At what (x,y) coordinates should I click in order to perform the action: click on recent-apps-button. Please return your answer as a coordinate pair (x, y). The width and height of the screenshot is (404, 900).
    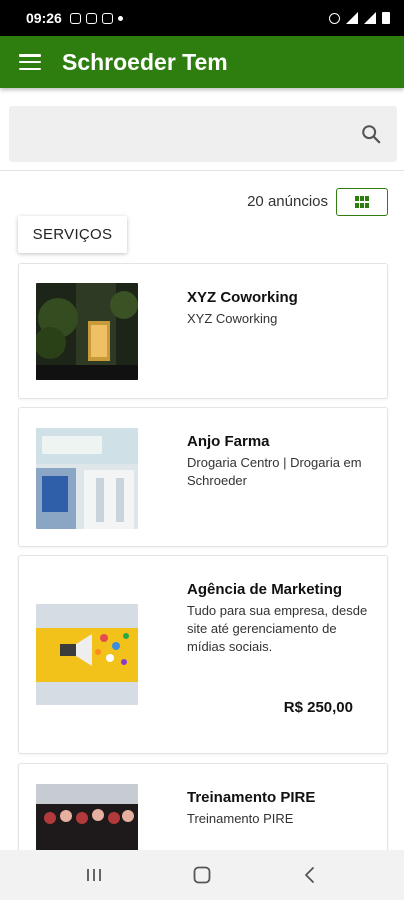
    Looking at the image, I should click on (94, 875).